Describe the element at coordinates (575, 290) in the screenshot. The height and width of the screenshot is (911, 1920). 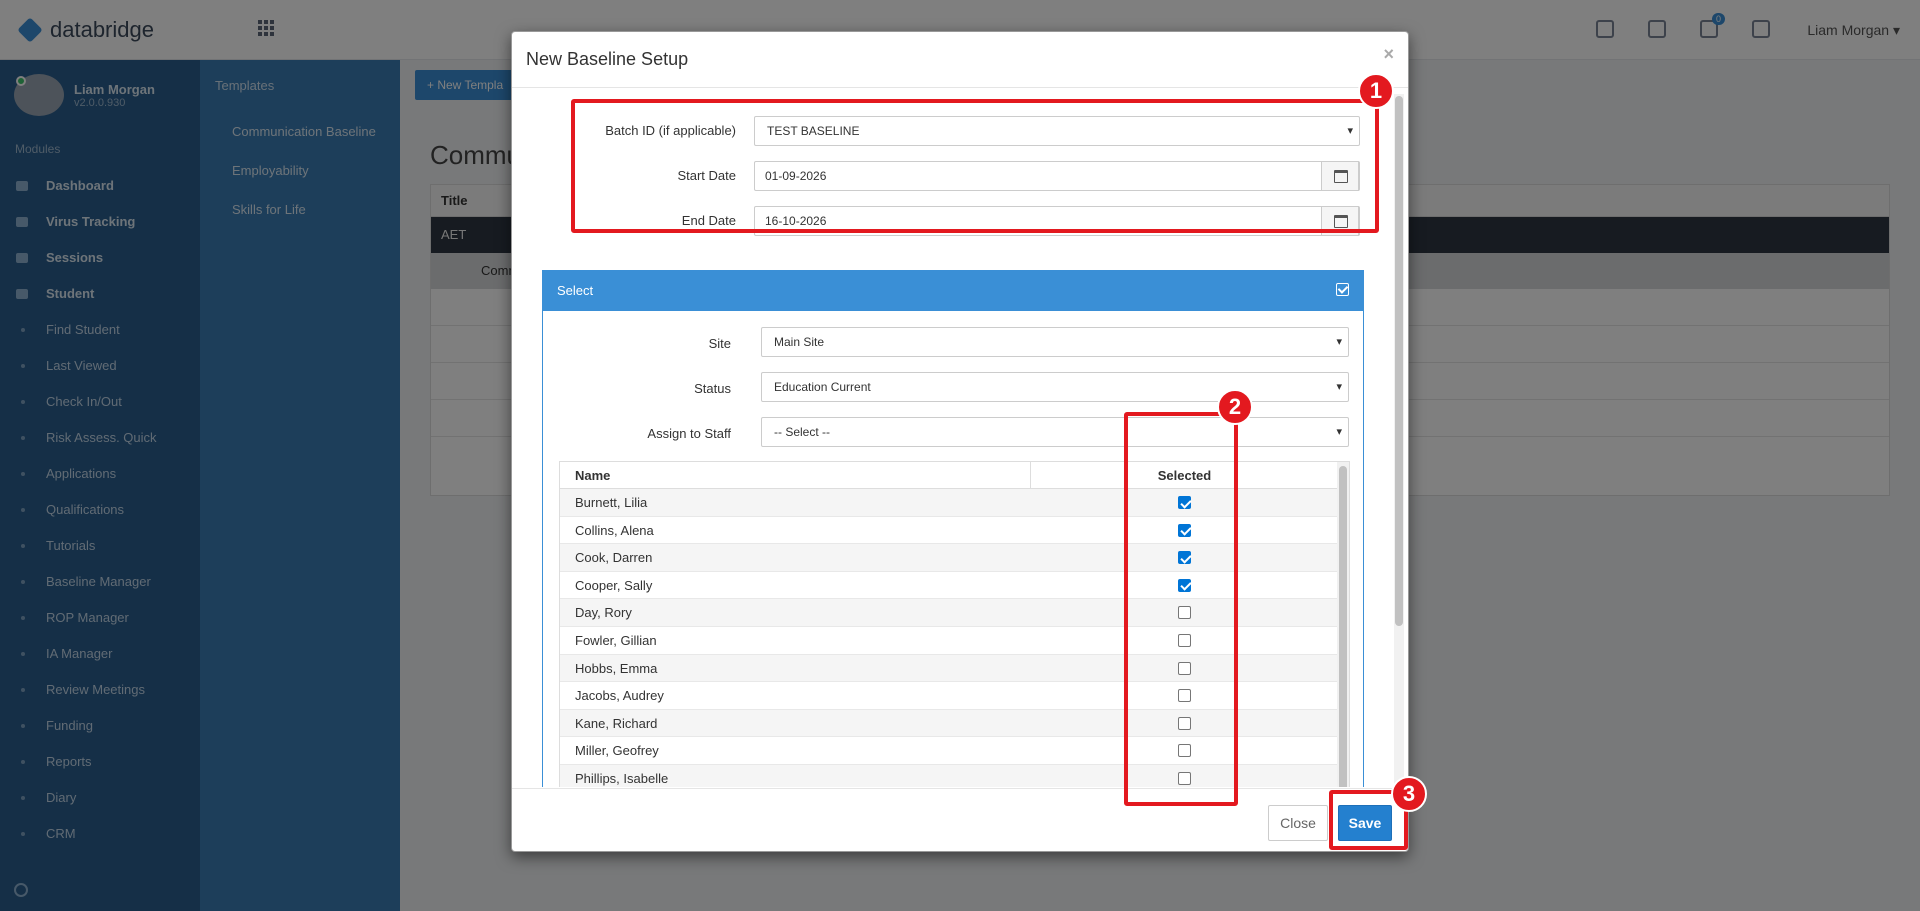
I see `select-panel-title: Select` at that location.